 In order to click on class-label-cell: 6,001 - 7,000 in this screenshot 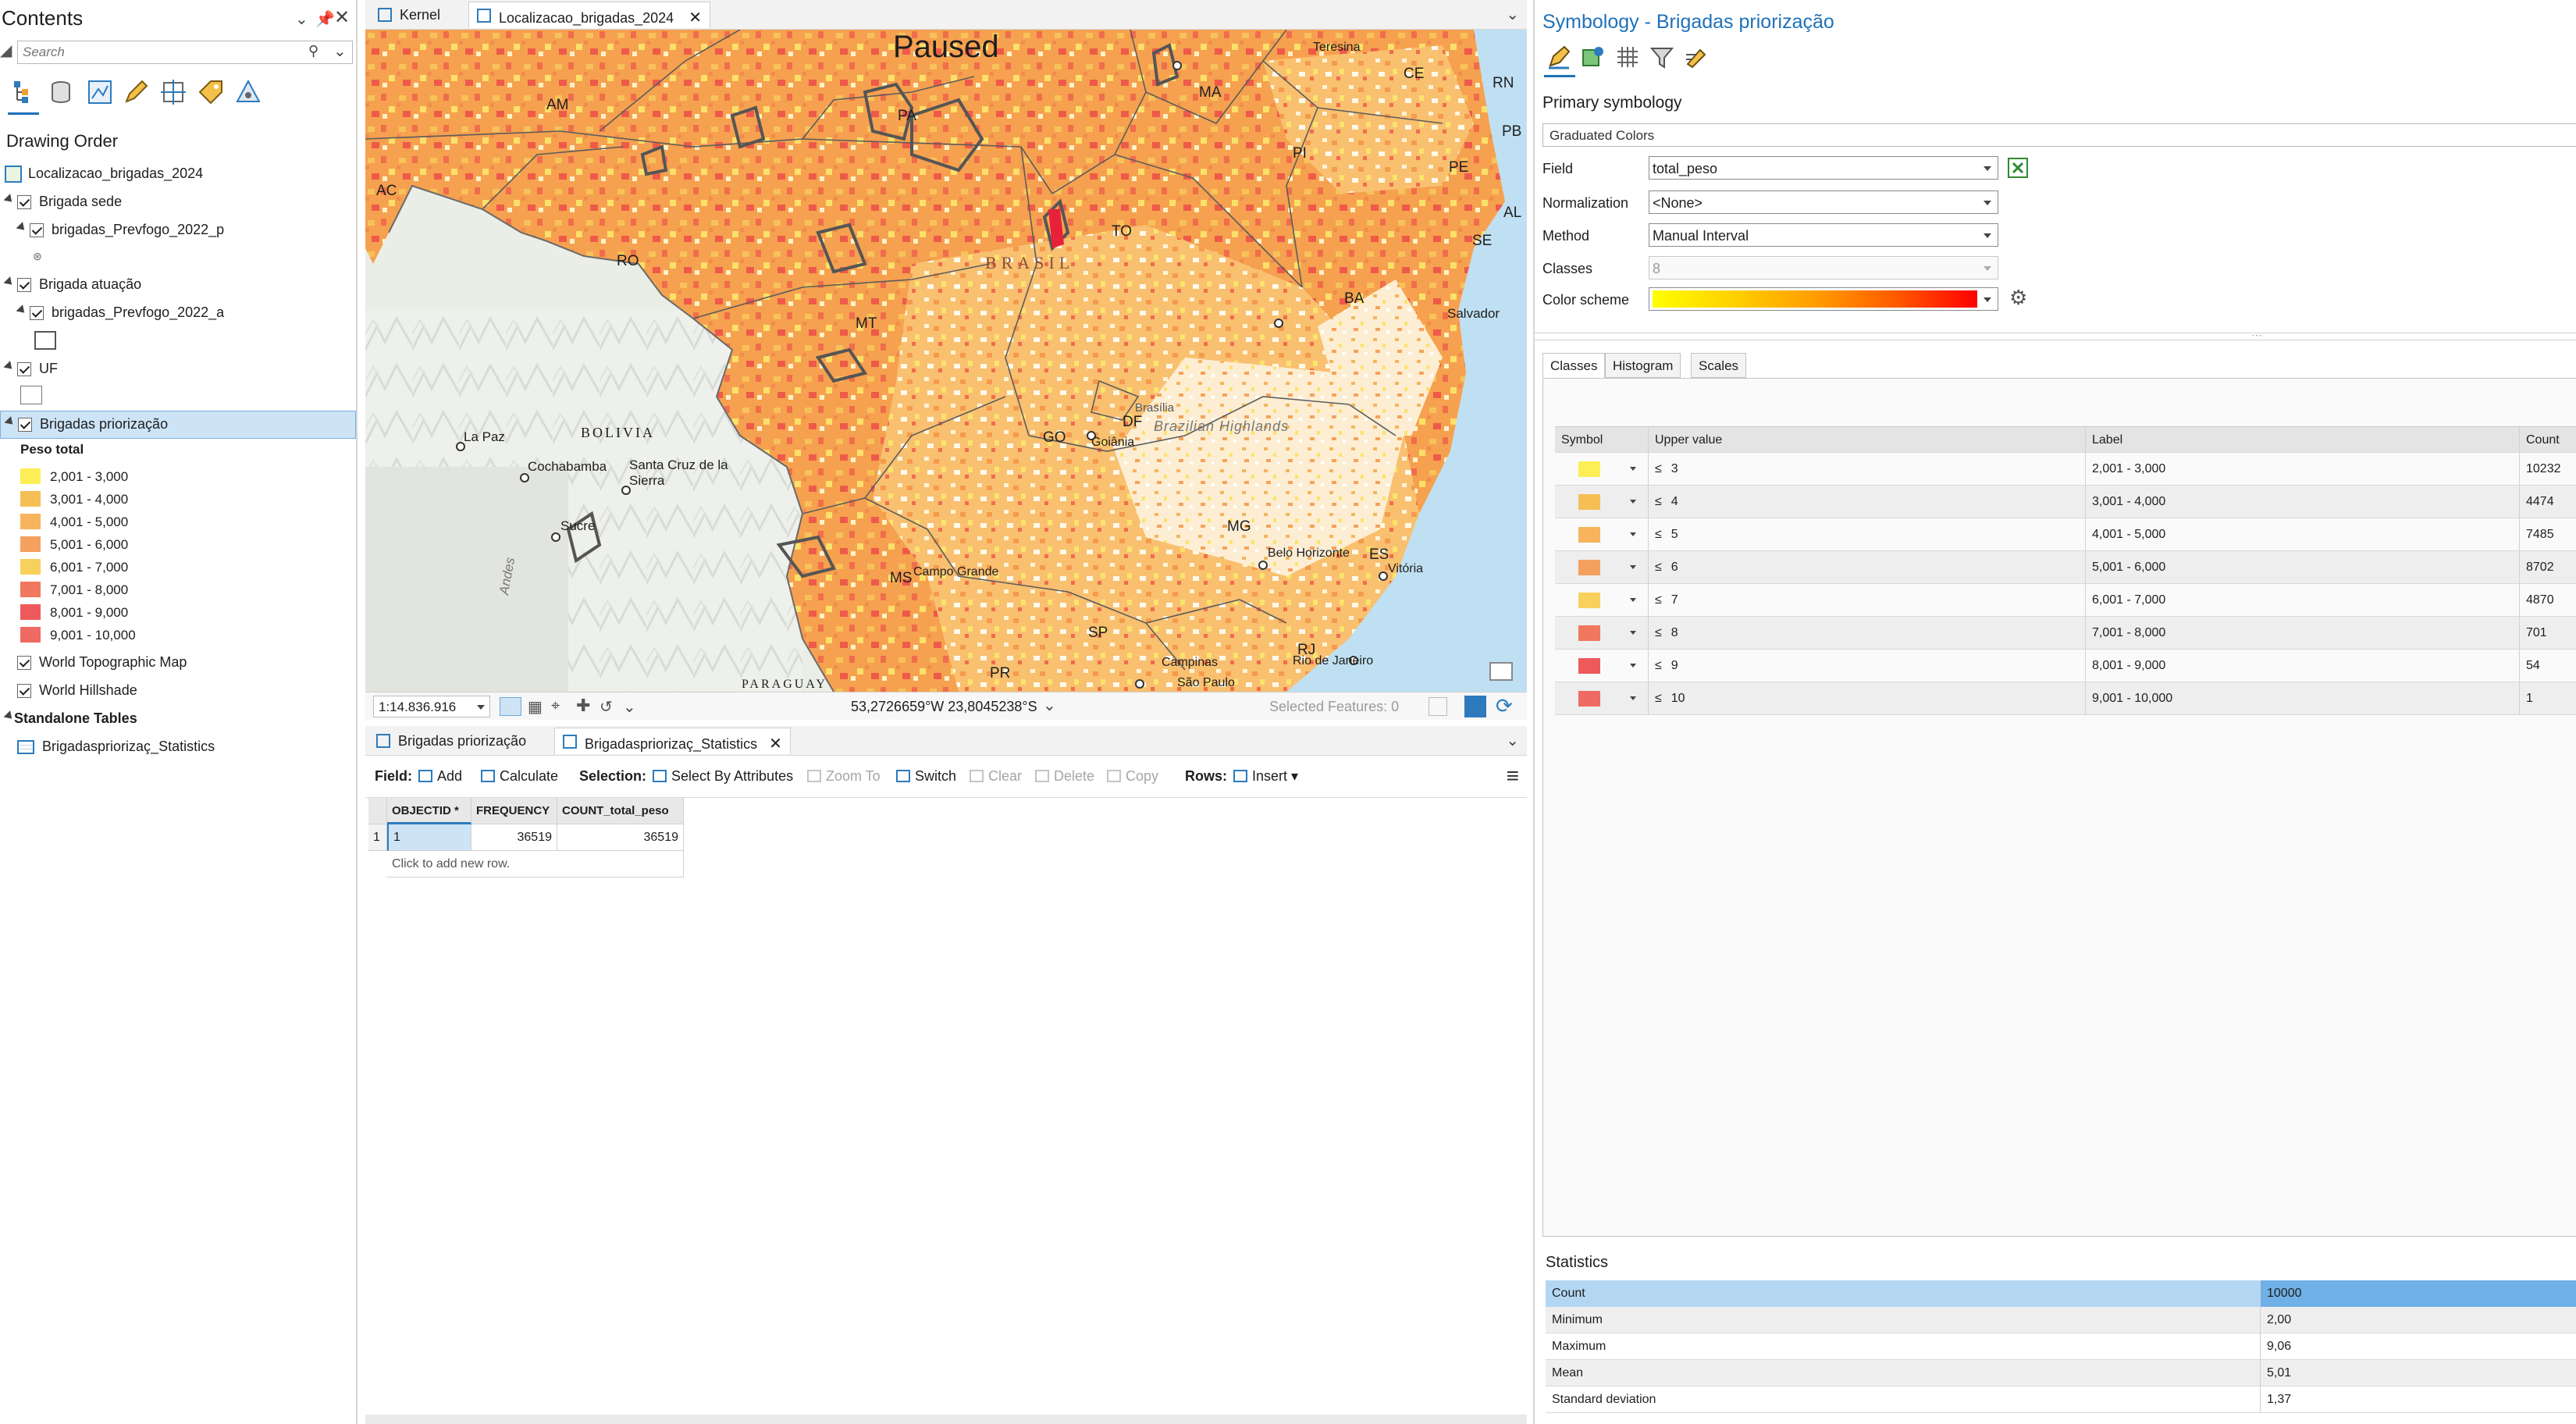, I will do `click(2303, 600)`.